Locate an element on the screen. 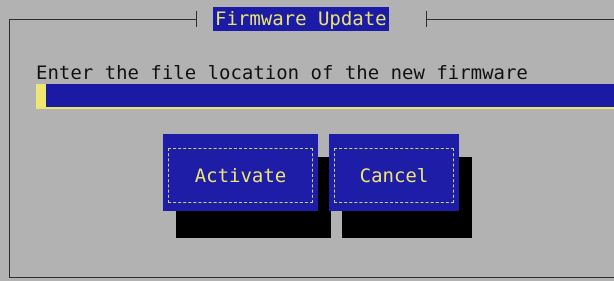  text-cursor is located at coordinates (41, 95).